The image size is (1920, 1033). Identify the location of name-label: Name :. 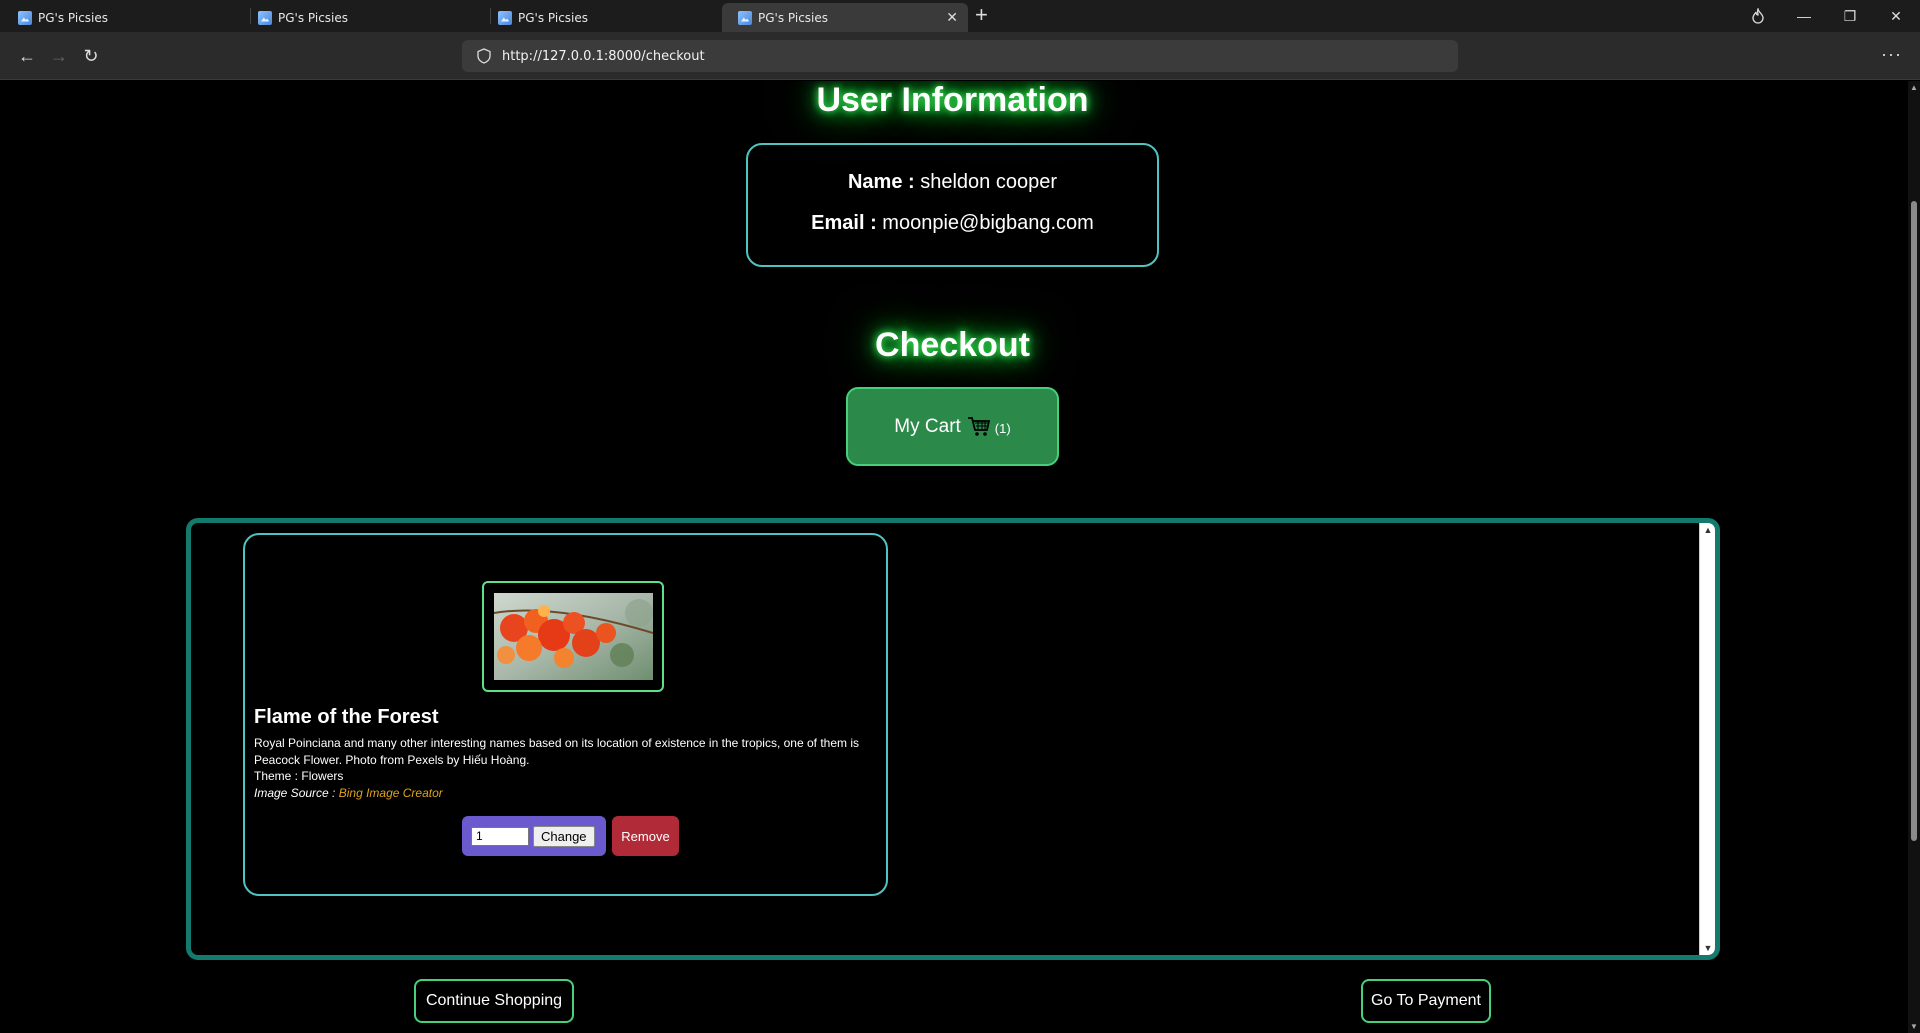
(881, 182).